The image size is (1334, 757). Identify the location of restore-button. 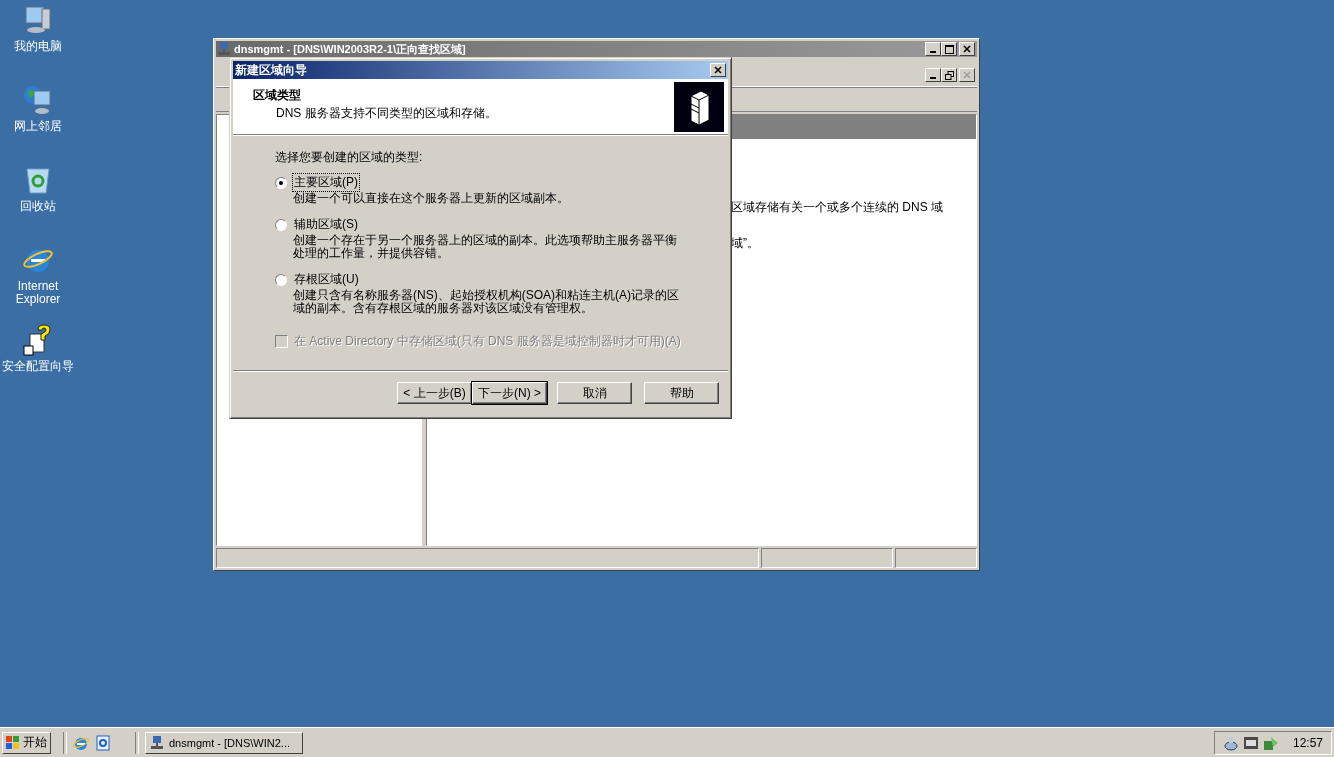
(949, 75).